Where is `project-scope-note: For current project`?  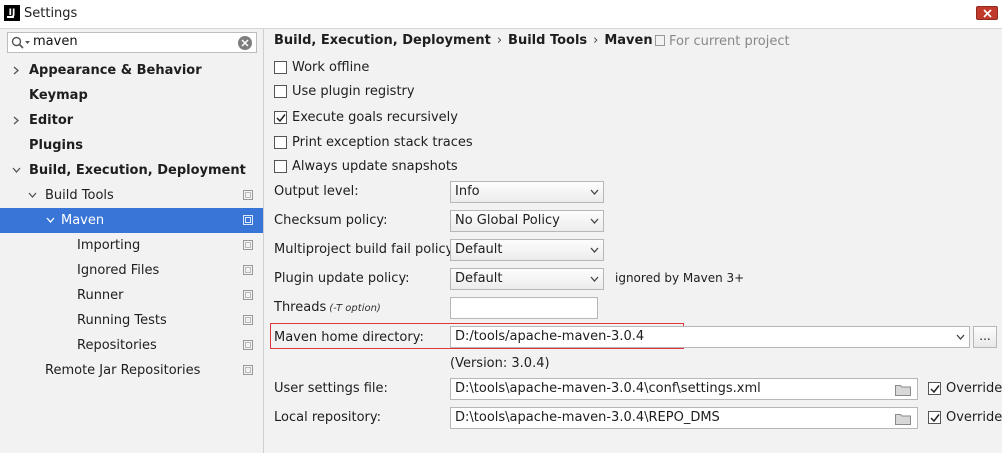 project-scope-note: For current project is located at coordinates (722, 41).